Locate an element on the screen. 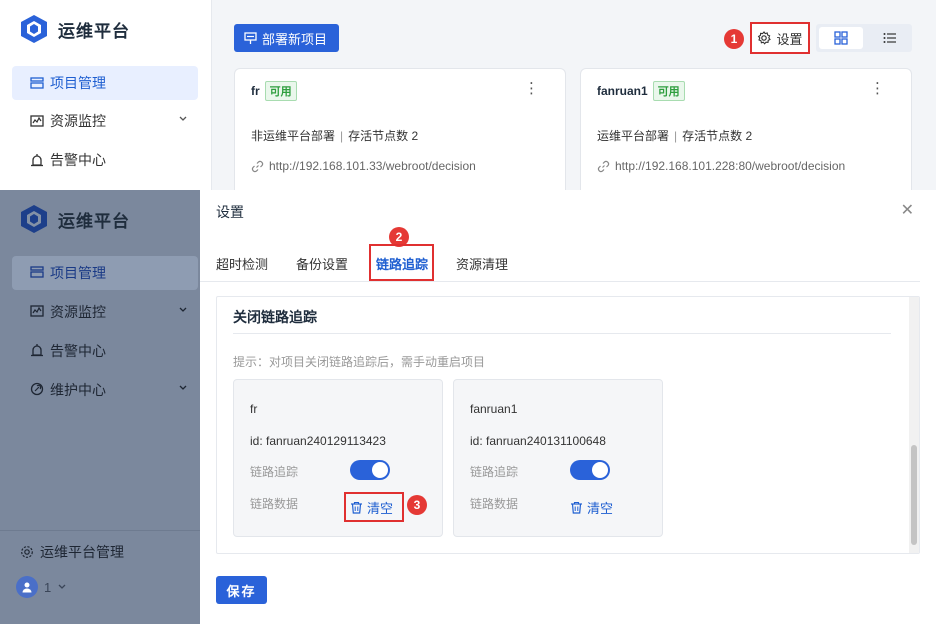  user-icon is located at coordinates (27, 587).